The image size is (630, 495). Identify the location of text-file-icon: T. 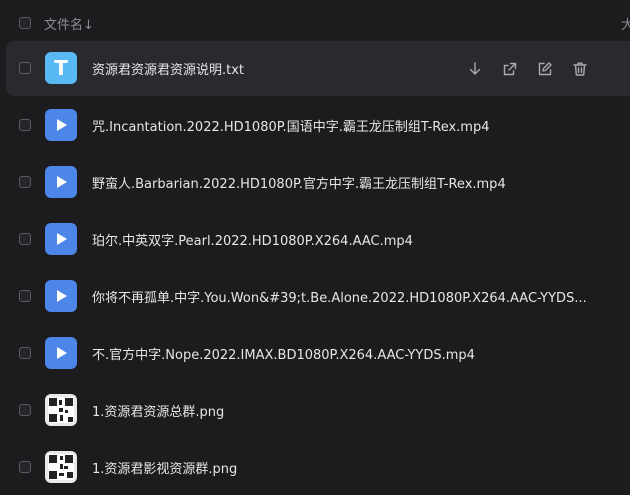
(61, 68).